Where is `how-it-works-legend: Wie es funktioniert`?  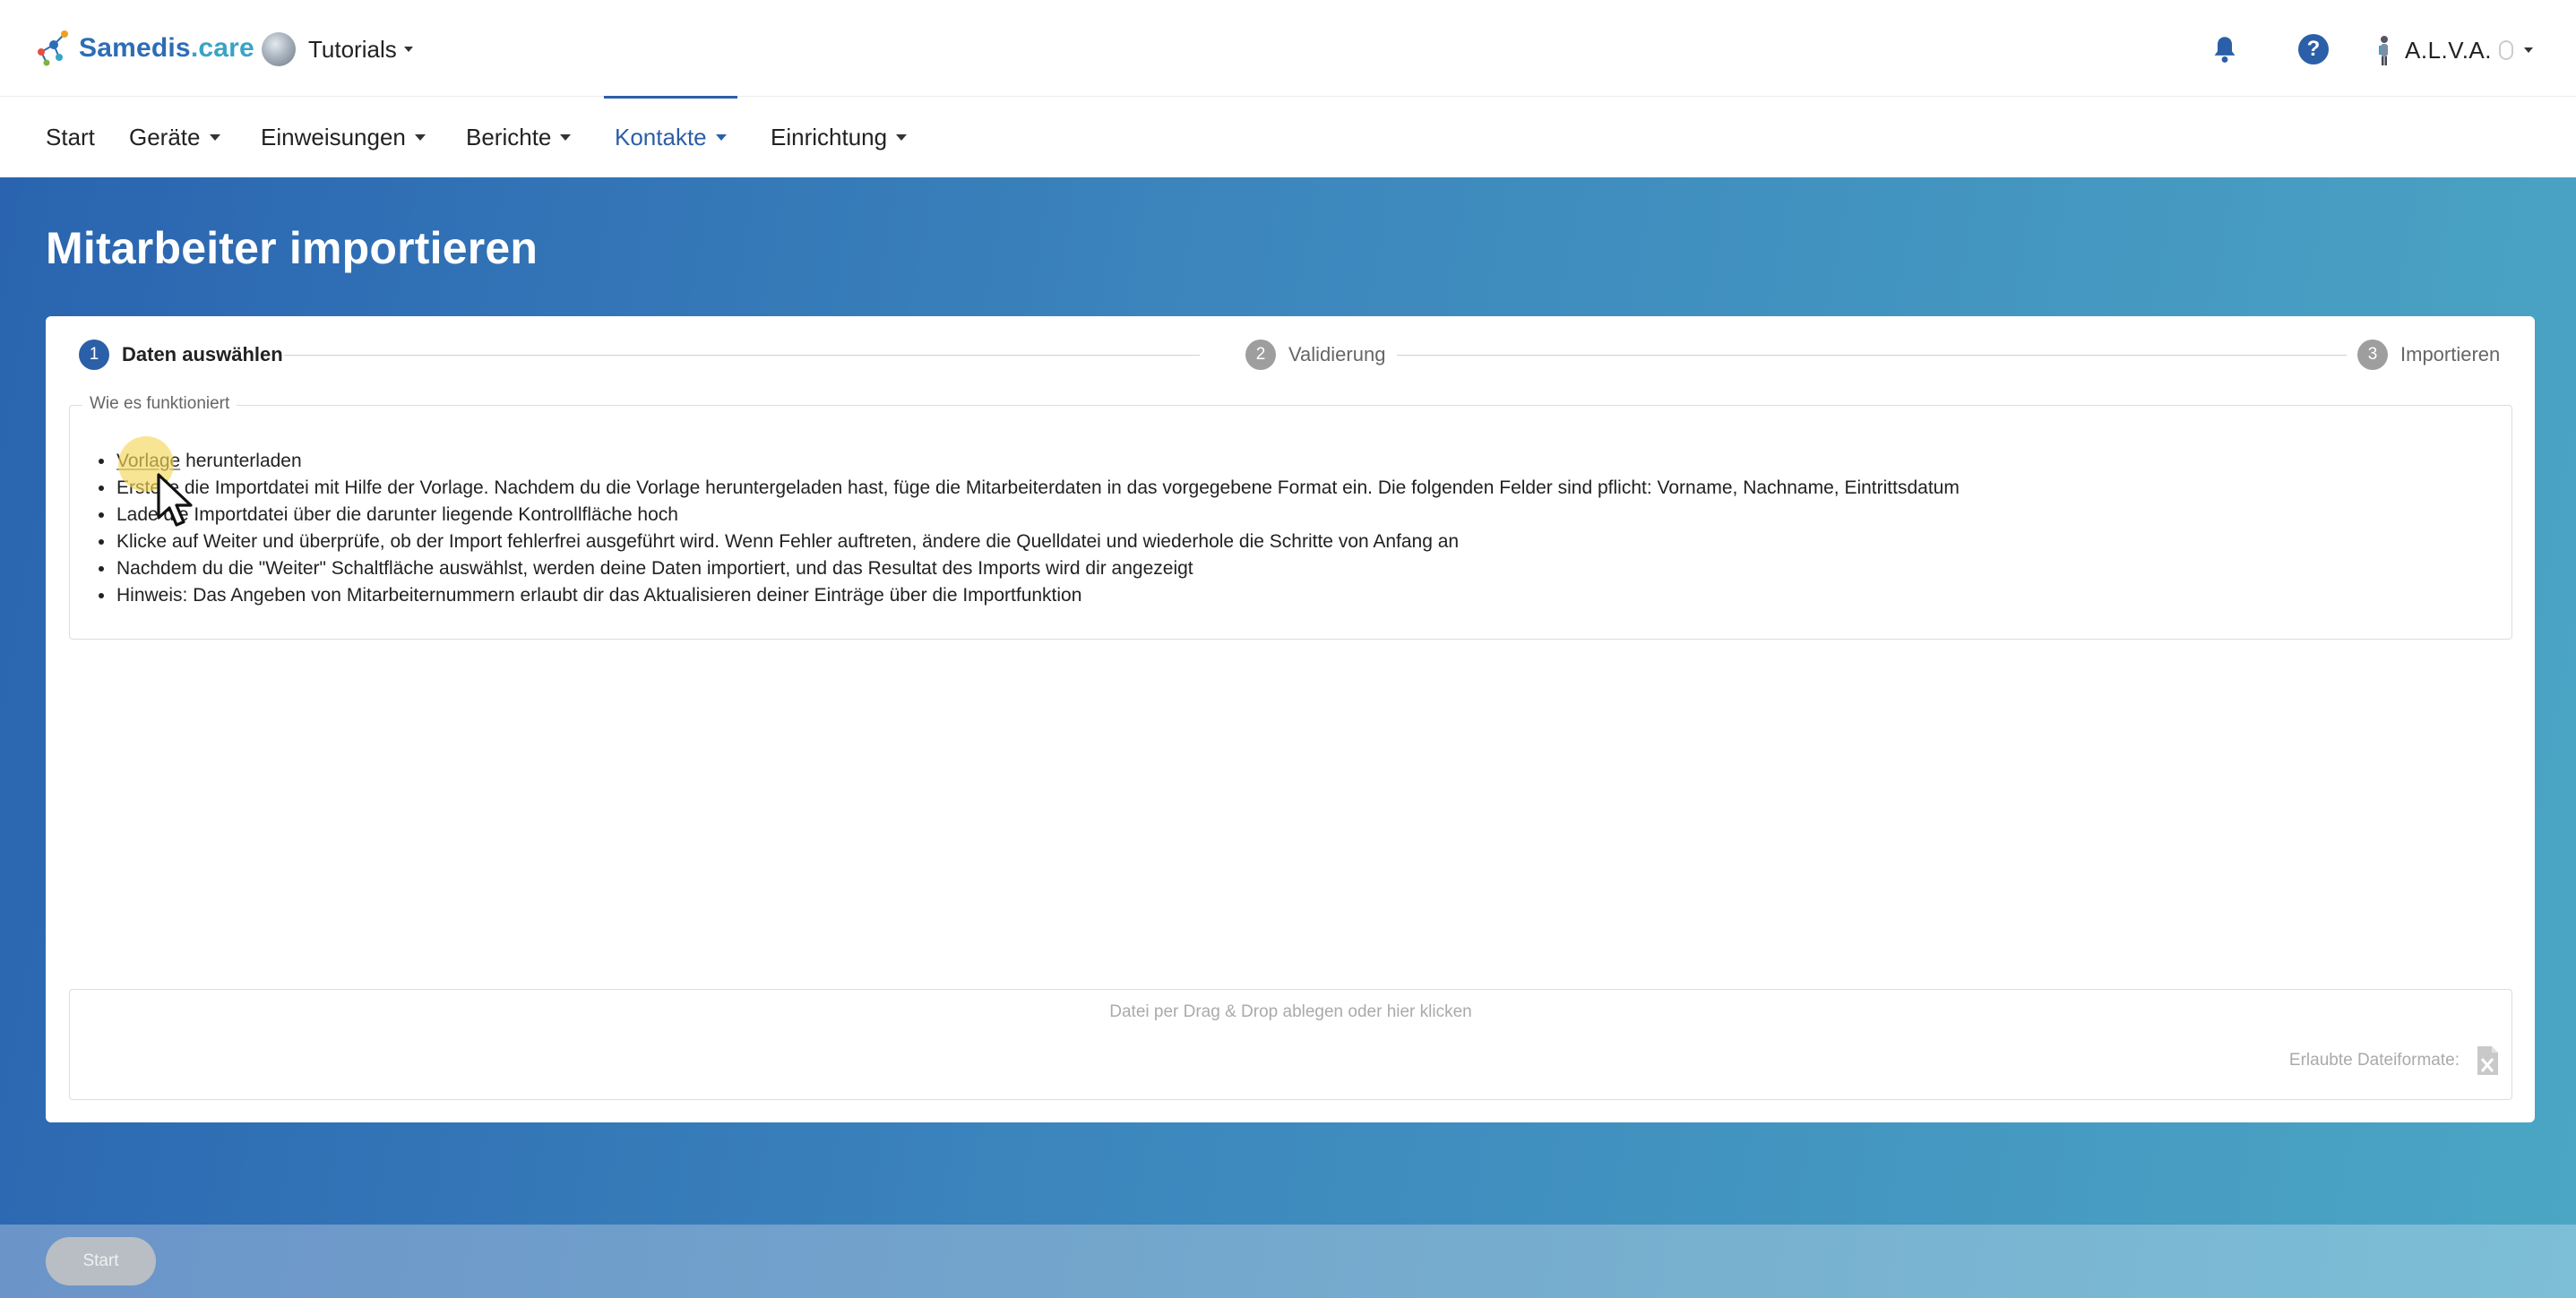 how-it-works-legend: Wie es funktioniert is located at coordinates (159, 404).